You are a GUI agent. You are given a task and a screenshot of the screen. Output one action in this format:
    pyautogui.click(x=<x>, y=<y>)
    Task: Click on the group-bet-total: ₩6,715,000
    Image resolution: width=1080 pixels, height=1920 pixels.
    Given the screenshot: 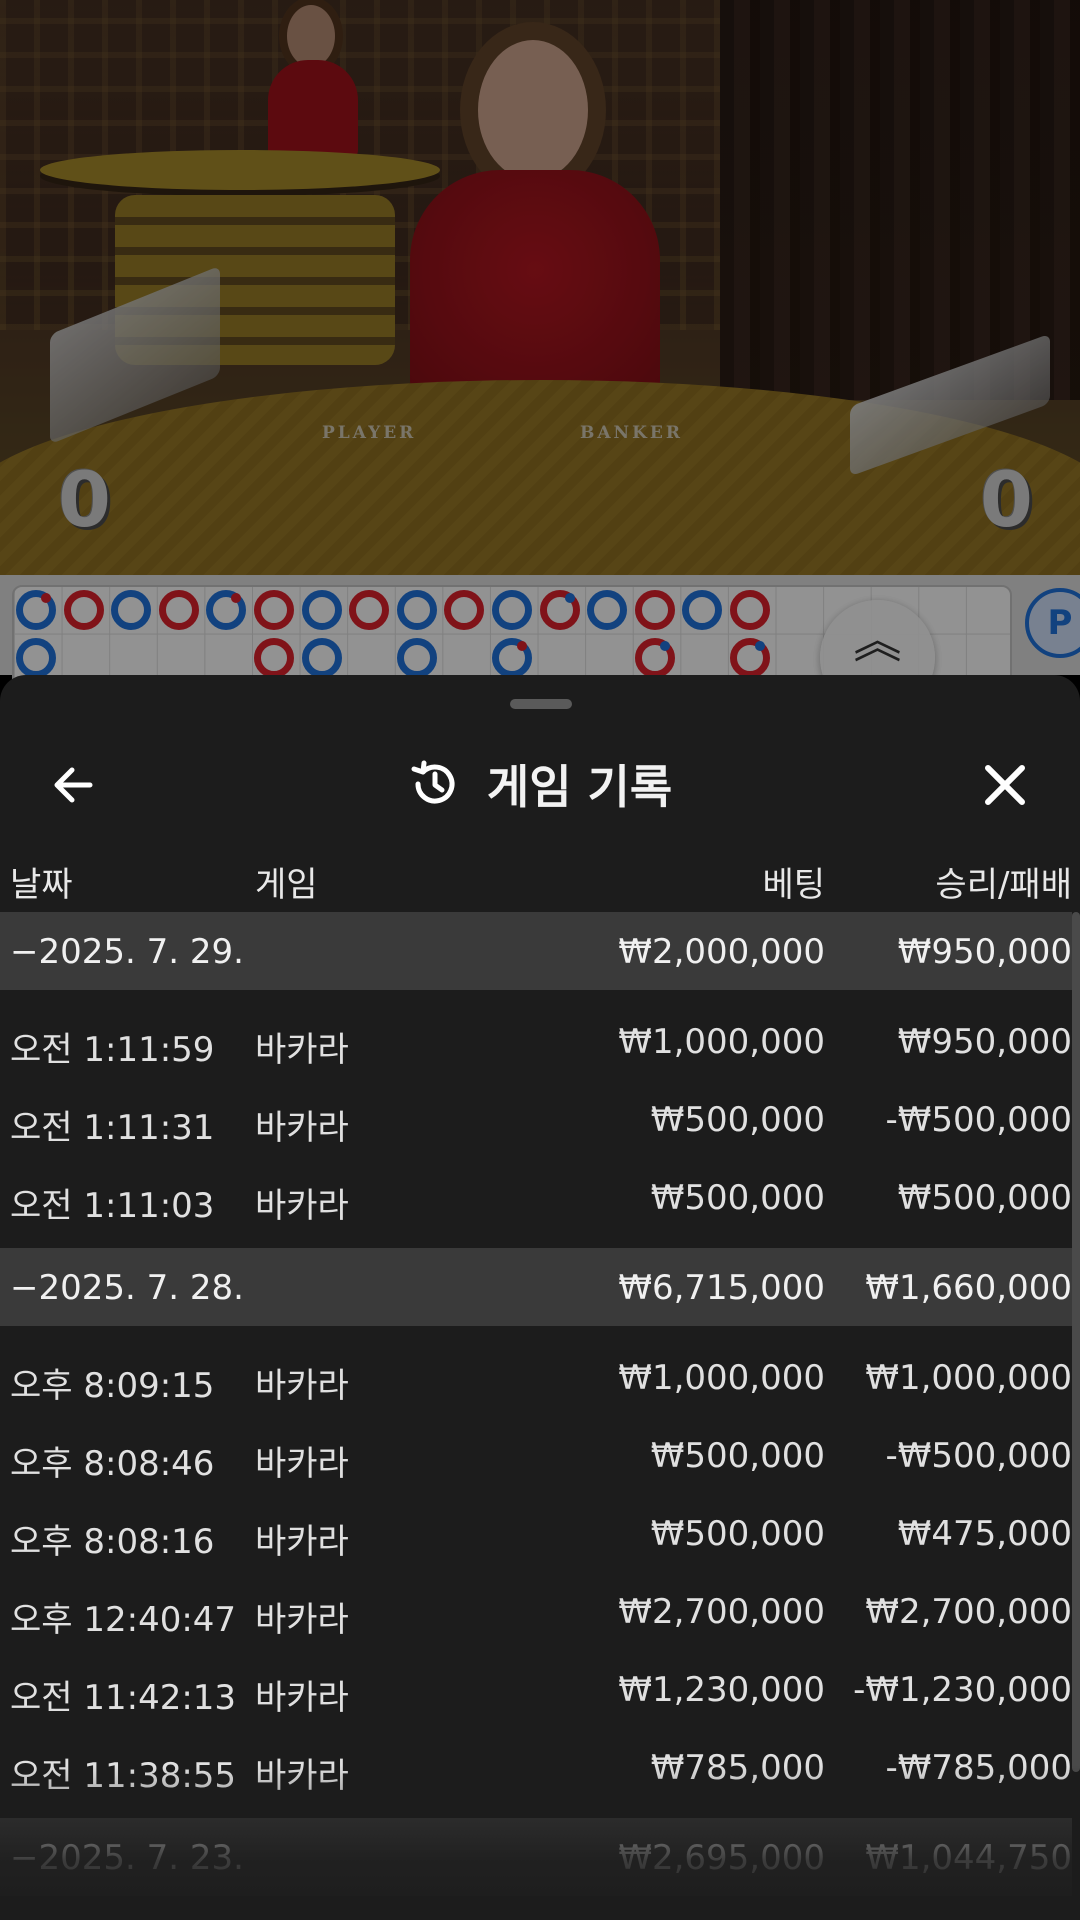 What is the action you would take?
    pyautogui.click(x=721, y=1288)
    